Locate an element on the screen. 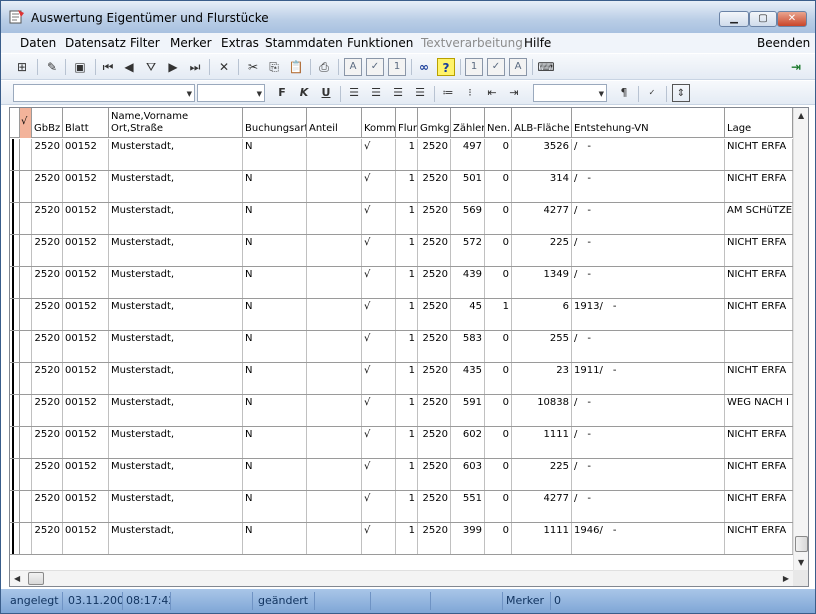  vertical-scroll-thumb is located at coordinates (801, 544).